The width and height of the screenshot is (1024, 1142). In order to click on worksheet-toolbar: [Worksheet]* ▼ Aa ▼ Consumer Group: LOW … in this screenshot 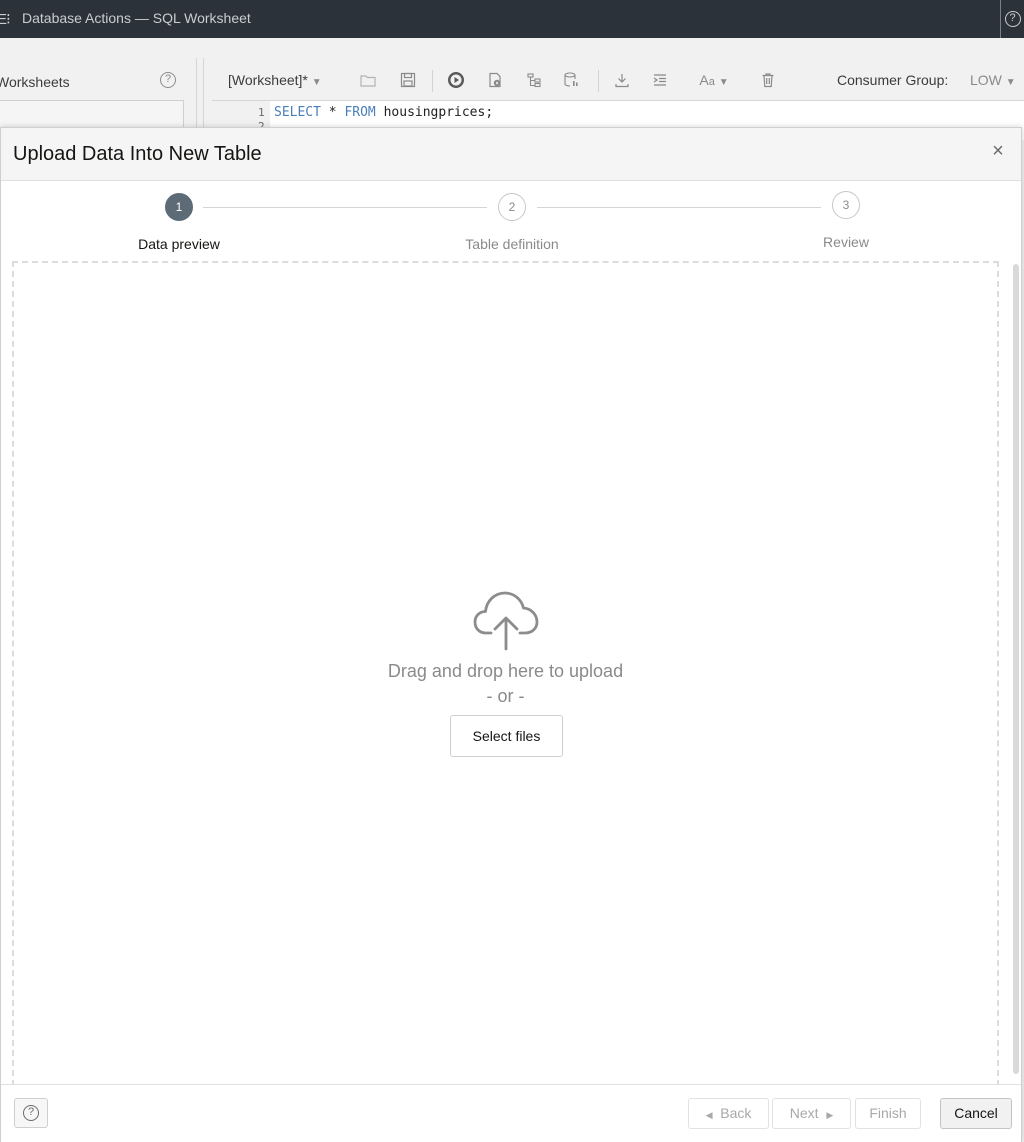, I will do `click(618, 81)`.